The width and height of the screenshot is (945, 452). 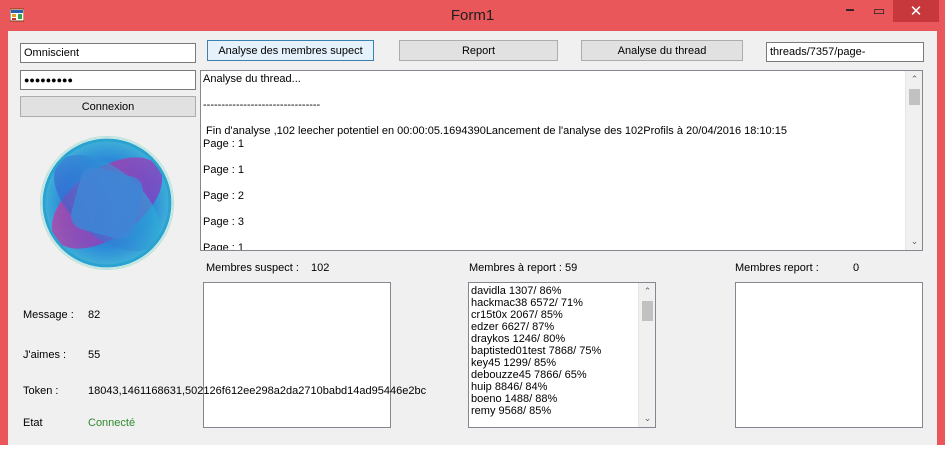 I want to click on maximize-icon: ▭, so click(x=879, y=10).